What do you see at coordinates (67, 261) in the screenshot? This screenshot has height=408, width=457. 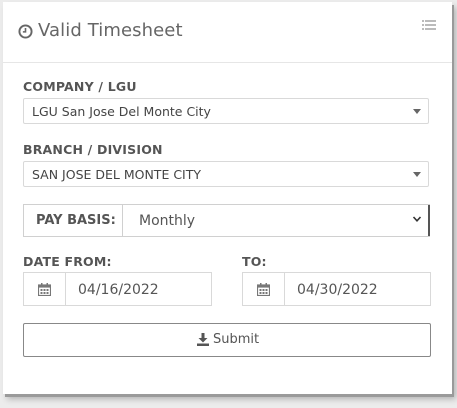 I see `date-from-label: DATE FROM:` at bounding box center [67, 261].